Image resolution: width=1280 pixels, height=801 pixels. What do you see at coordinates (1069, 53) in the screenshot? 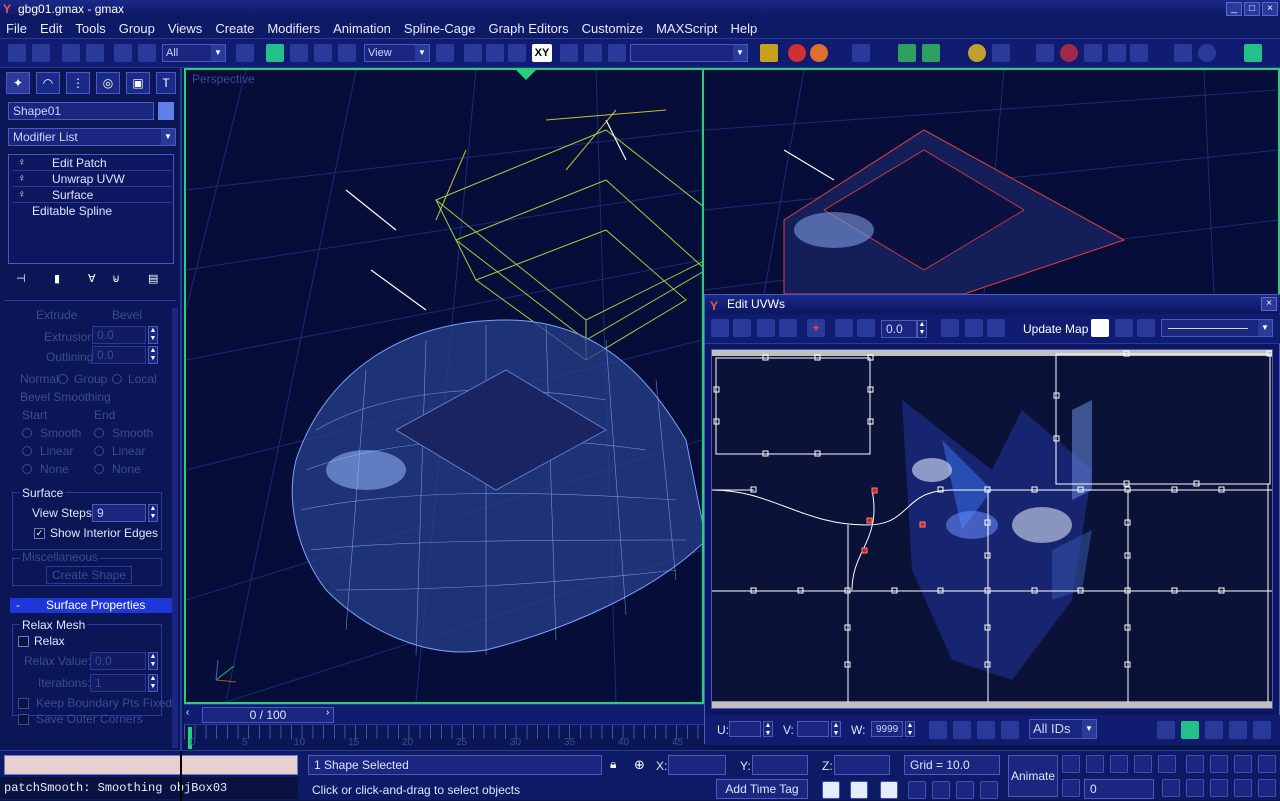
I see `record-icon` at bounding box center [1069, 53].